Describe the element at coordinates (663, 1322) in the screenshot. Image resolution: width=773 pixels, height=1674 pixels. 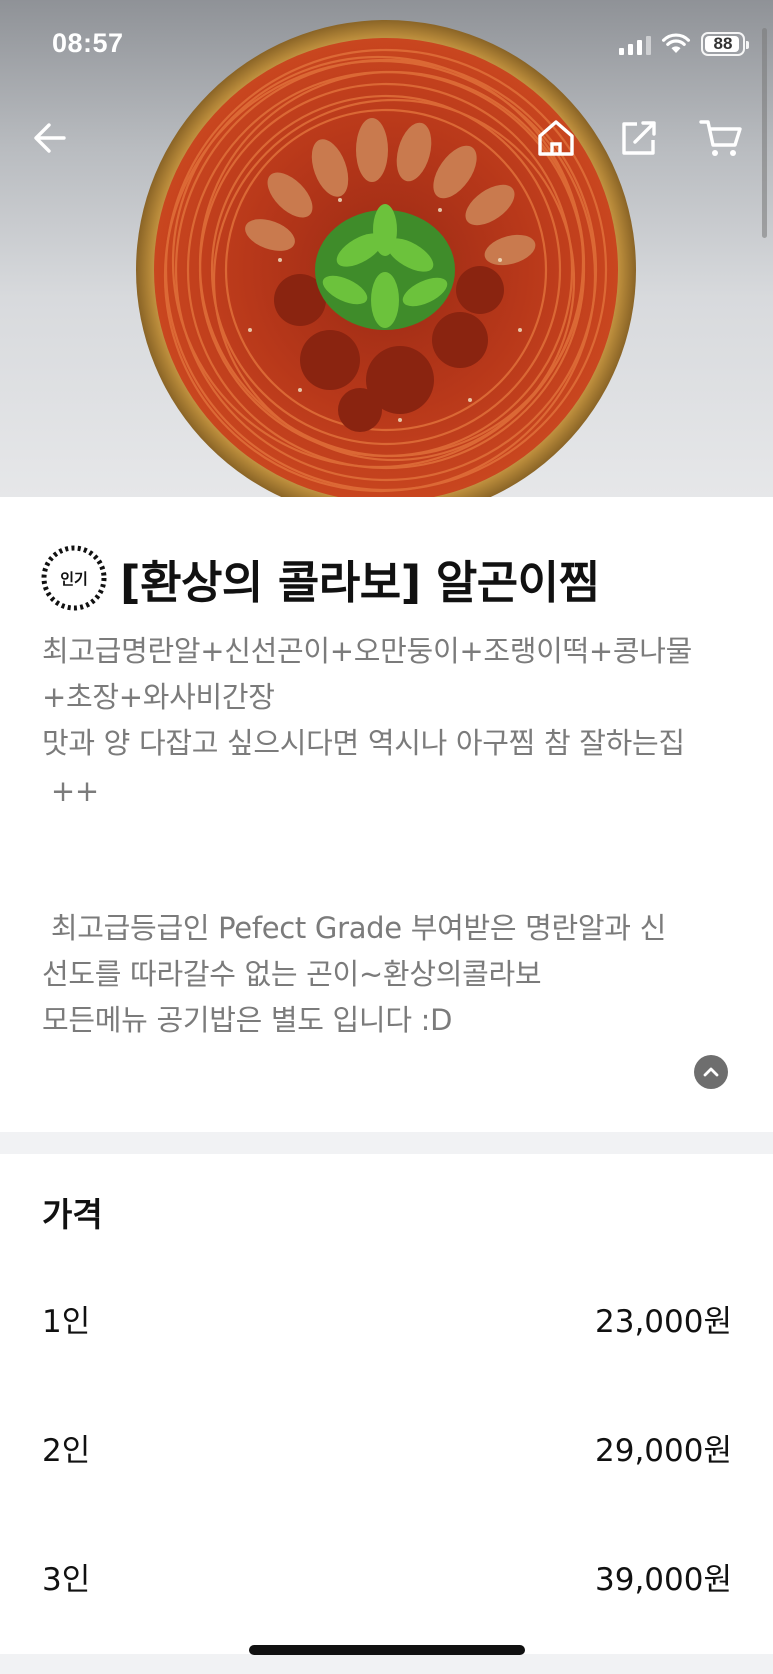
I see `price-option-value: 23,000원` at that location.